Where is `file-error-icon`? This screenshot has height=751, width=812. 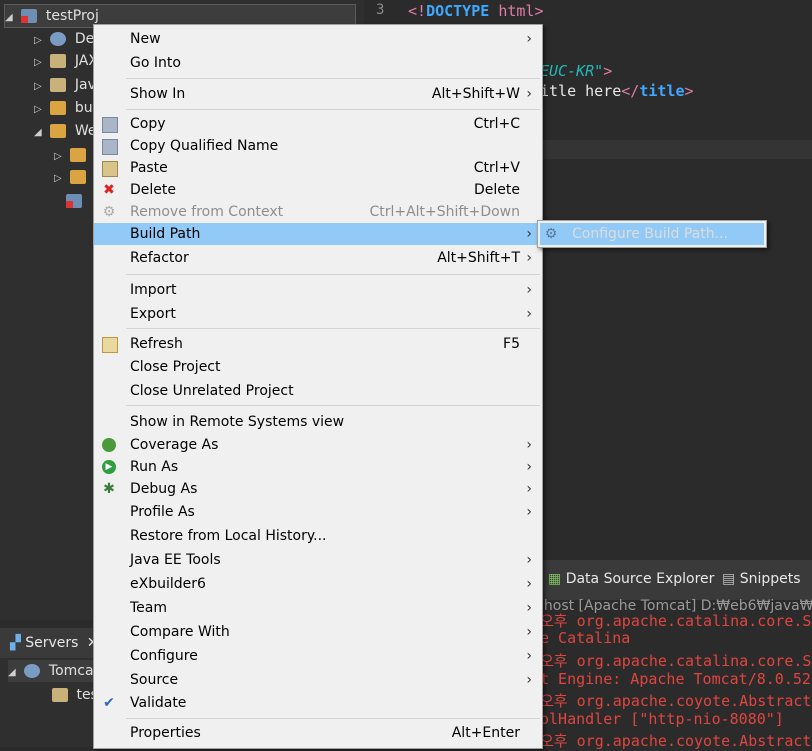 file-error-icon is located at coordinates (74, 201).